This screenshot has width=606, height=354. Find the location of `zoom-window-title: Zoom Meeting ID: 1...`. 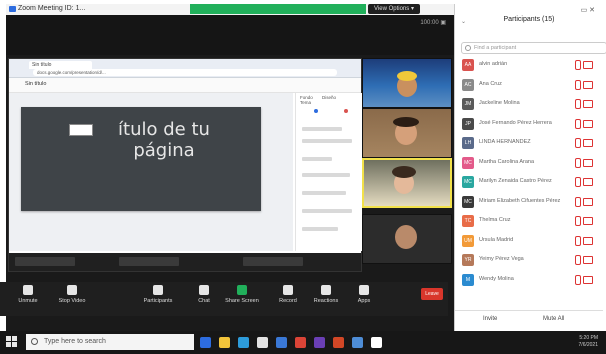

zoom-window-title: Zoom Meeting ID: 1... is located at coordinates (52, 8).